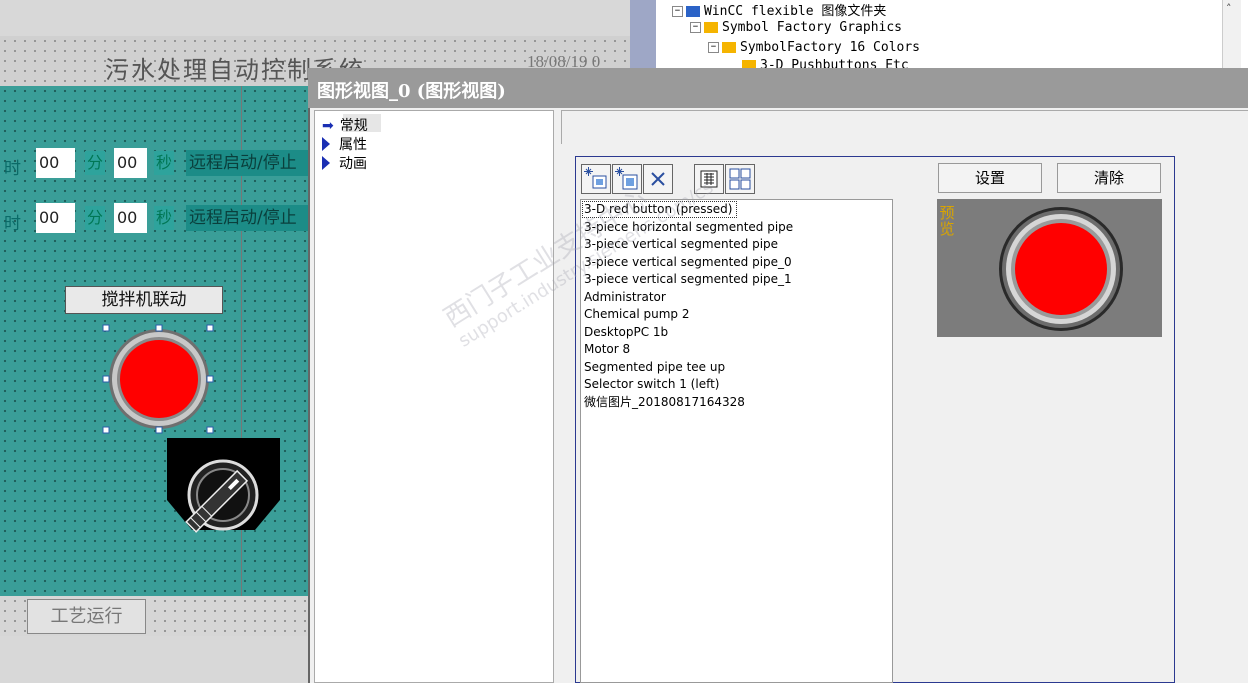 The width and height of the screenshot is (1248, 683). I want to click on timer-row-2: 时 00 分 00 秒 远程启动/停止, so click(154, 218).